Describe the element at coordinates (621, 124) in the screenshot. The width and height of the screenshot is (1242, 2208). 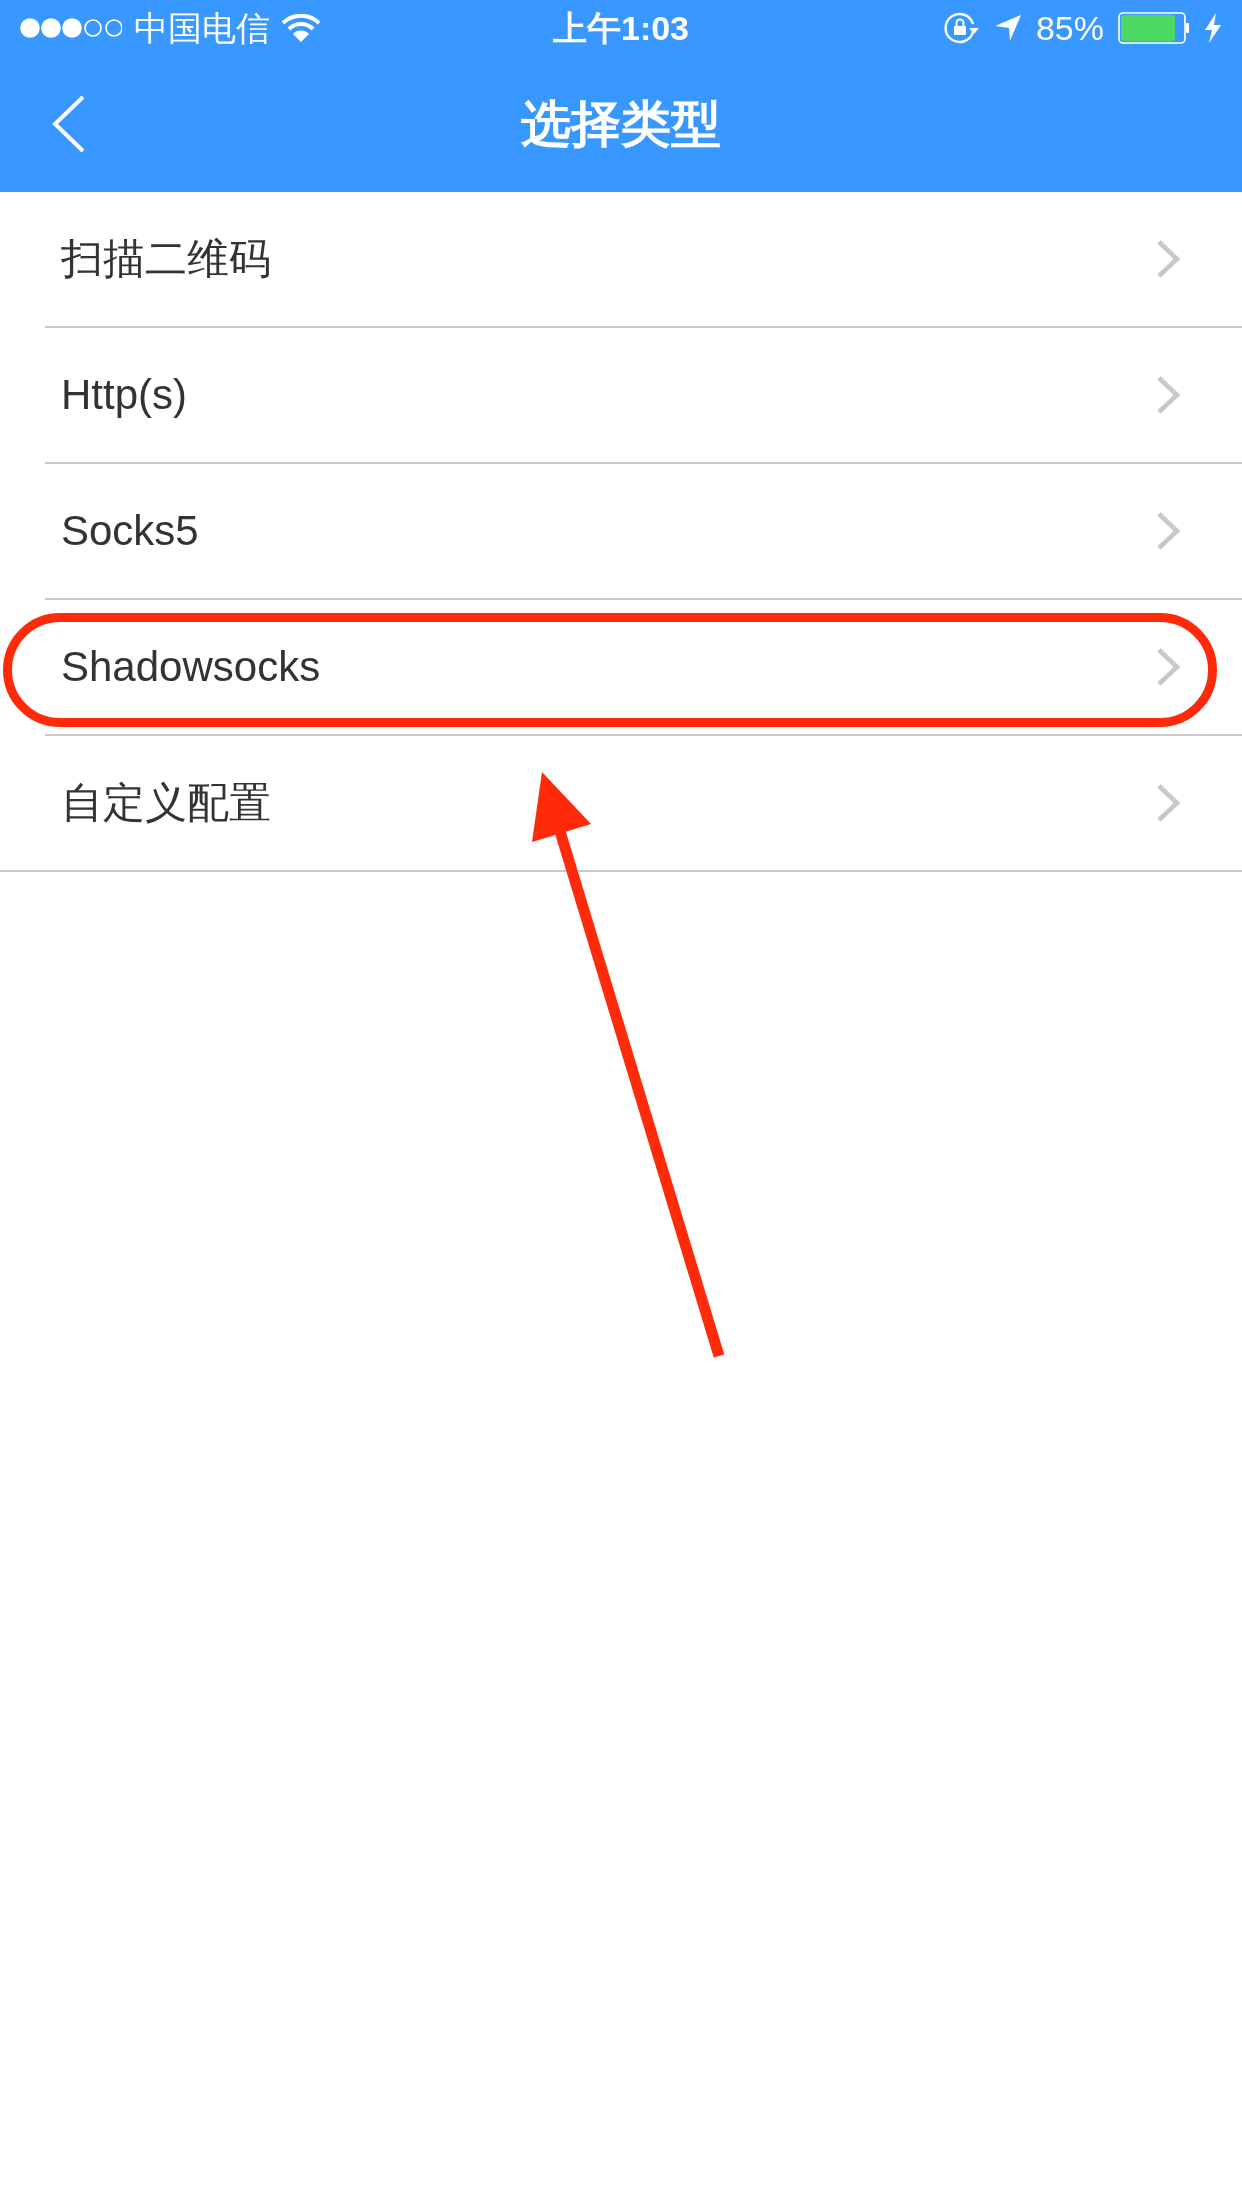
I see `page-title: 选择类型` at that location.